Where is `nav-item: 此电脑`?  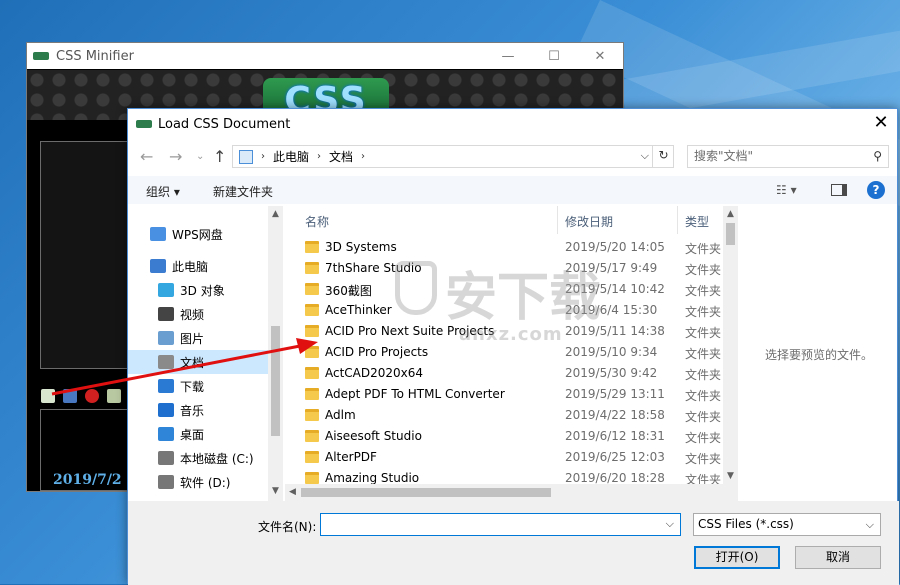 nav-item: 此电脑 is located at coordinates (198, 266).